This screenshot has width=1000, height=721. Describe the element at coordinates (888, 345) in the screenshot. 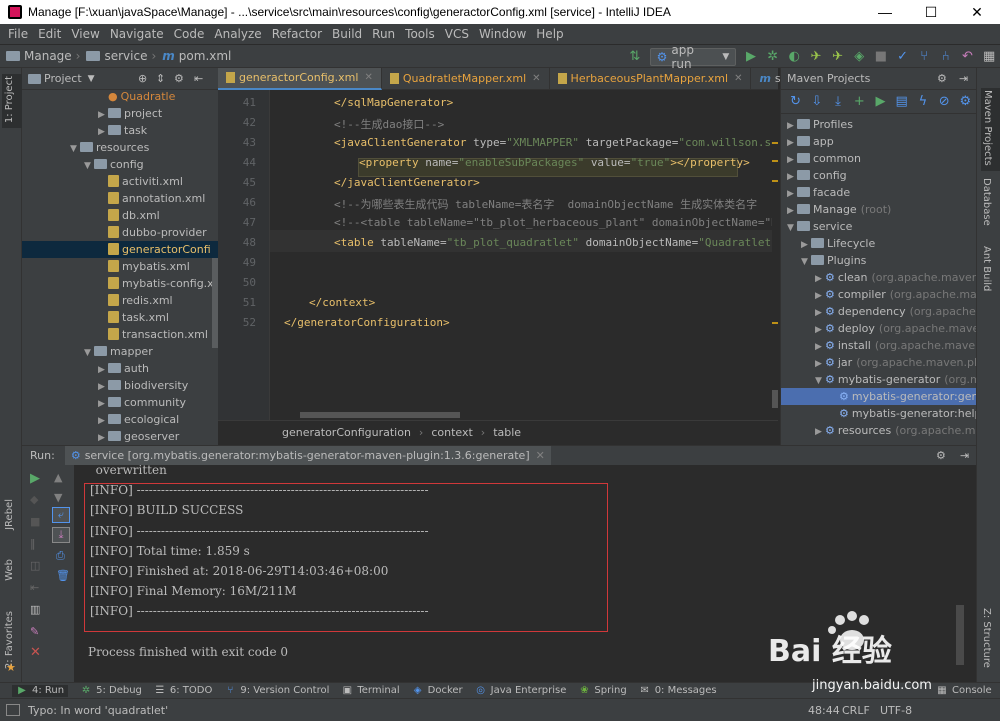

I see `maven-tree-item: ▶ ⚙ install (org.apache.maven.pl` at that location.